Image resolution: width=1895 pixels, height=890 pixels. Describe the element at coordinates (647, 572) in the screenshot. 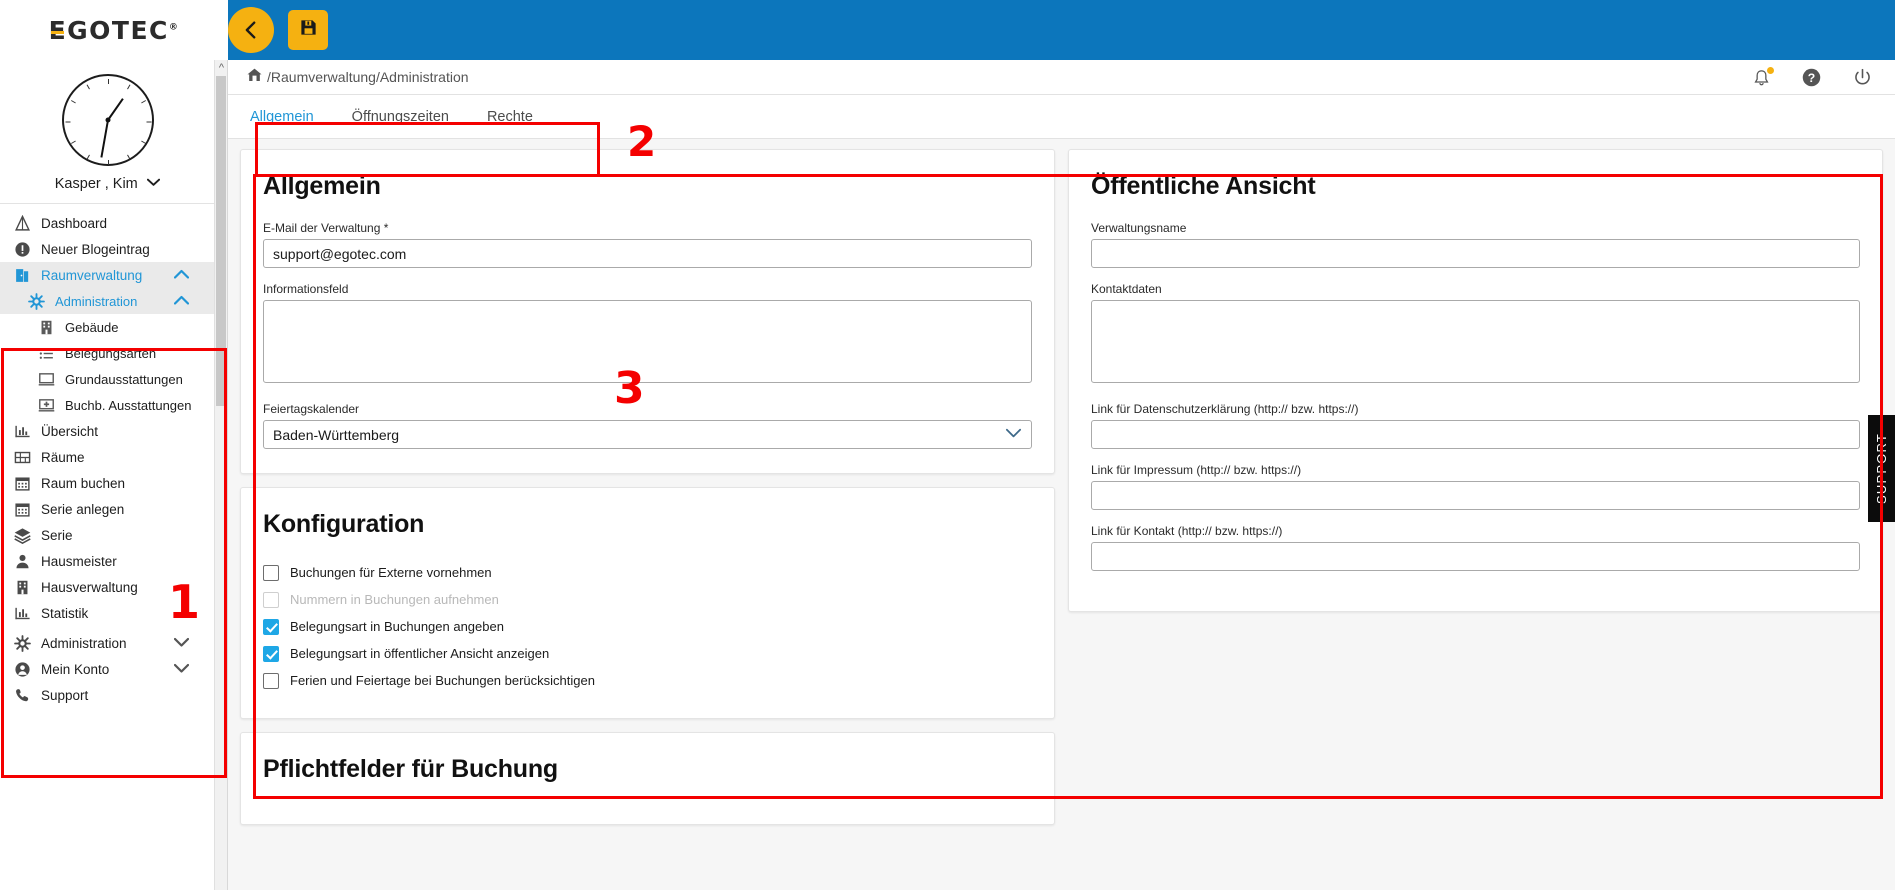

I see `checkbox-row: Buchungen für Externe vornehmen` at that location.